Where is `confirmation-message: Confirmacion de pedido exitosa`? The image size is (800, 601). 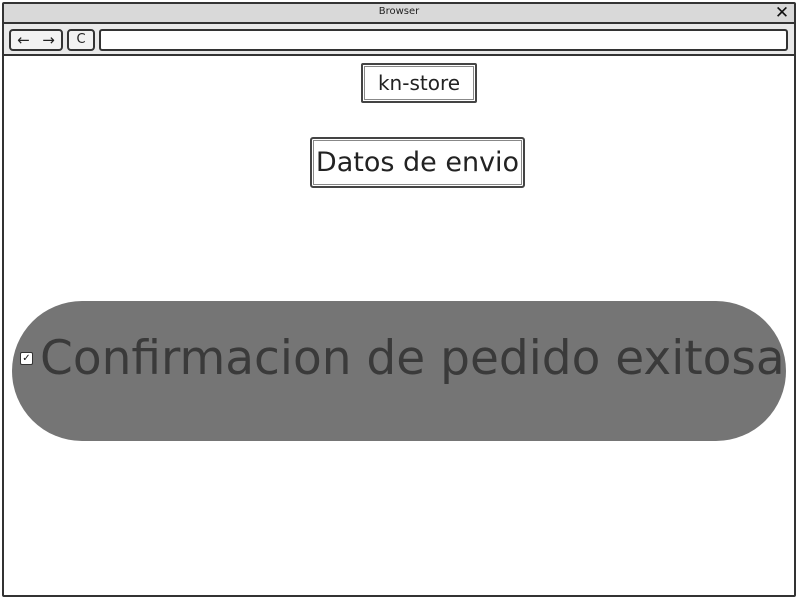
confirmation-message: Confirmacion de pedido exitosa is located at coordinates (412, 358).